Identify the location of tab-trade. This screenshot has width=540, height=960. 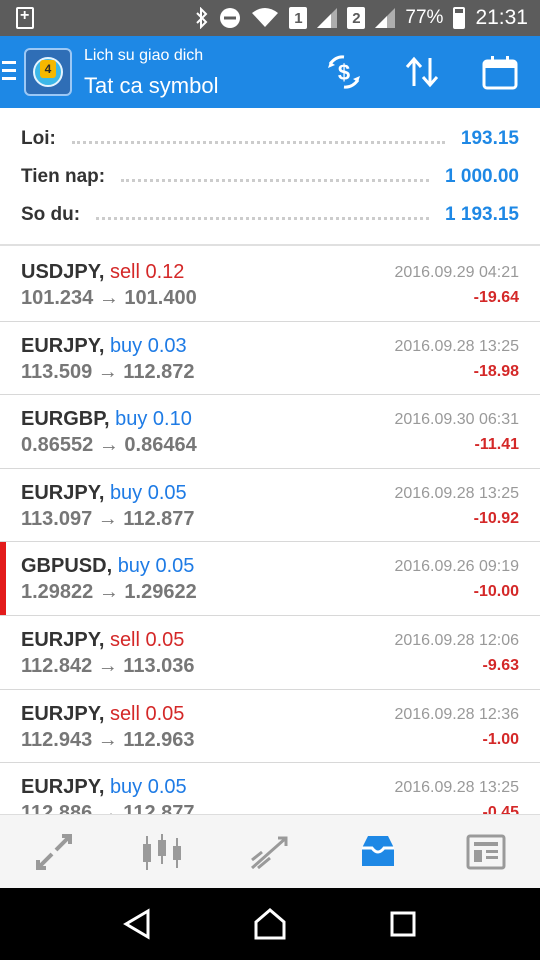
(270, 851).